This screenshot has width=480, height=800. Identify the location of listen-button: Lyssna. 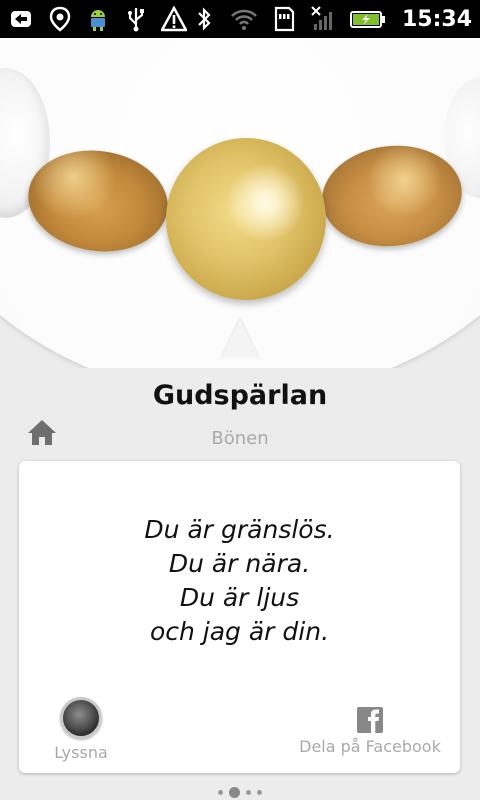
(81, 730).